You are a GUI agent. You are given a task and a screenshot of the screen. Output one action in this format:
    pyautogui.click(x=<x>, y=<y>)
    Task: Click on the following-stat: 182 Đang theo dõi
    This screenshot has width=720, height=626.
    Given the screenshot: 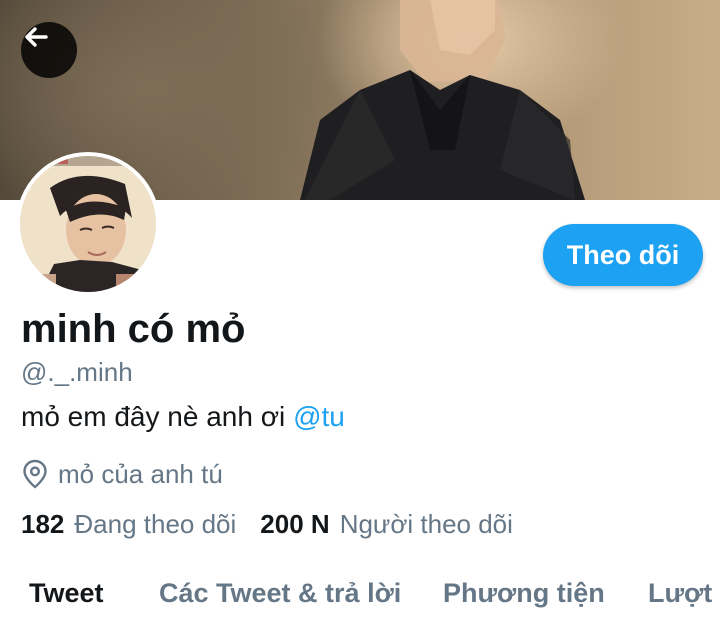 What is the action you would take?
    pyautogui.click(x=128, y=524)
    